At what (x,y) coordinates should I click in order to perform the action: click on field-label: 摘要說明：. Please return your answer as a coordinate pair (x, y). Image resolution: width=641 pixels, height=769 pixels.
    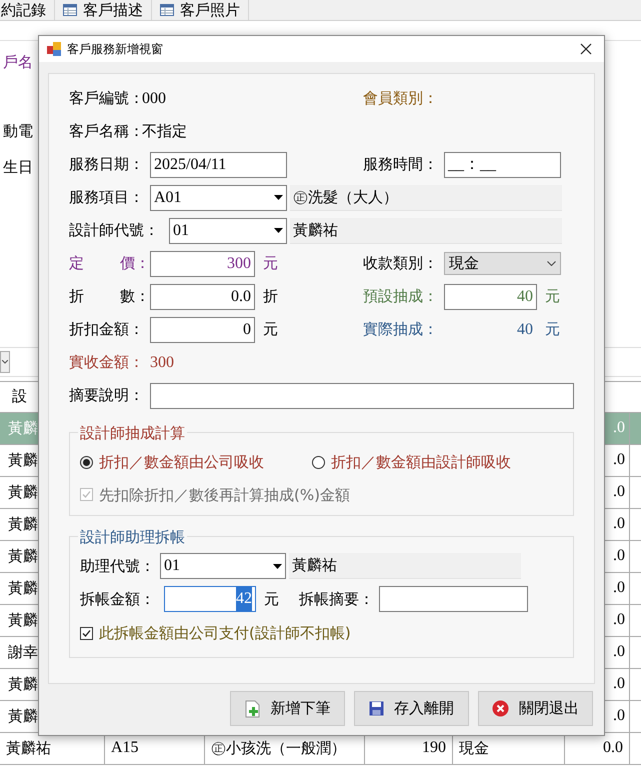
    Looking at the image, I should click on (107, 395).